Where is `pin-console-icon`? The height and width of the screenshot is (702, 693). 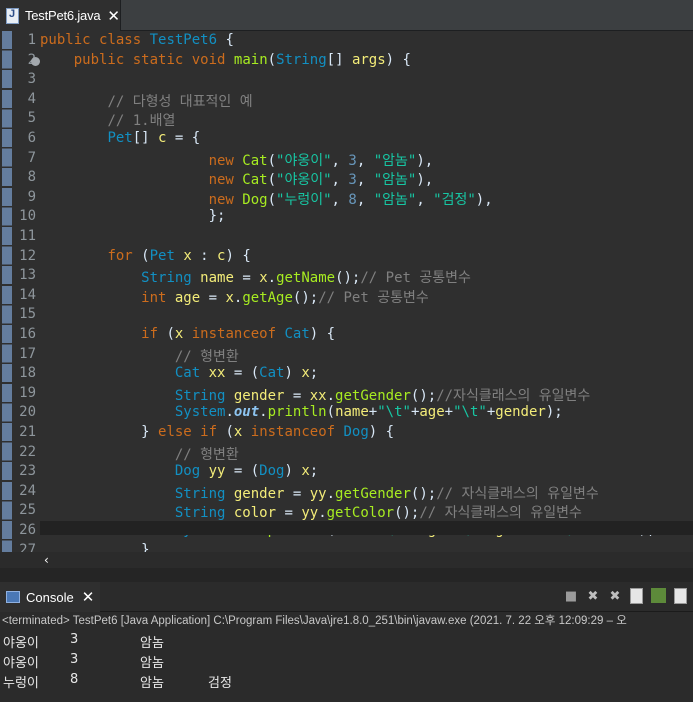
pin-console-icon is located at coordinates (658, 595).